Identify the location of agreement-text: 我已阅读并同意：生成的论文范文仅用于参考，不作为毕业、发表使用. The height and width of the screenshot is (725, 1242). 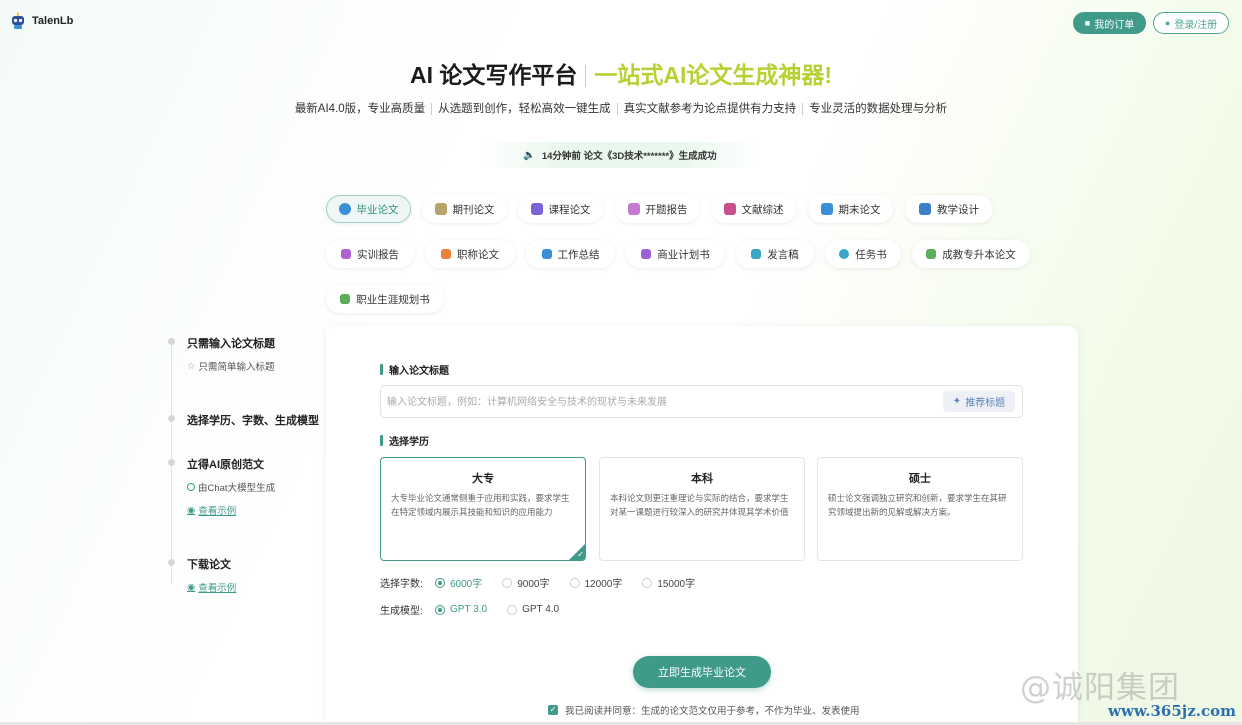
(712, 711).